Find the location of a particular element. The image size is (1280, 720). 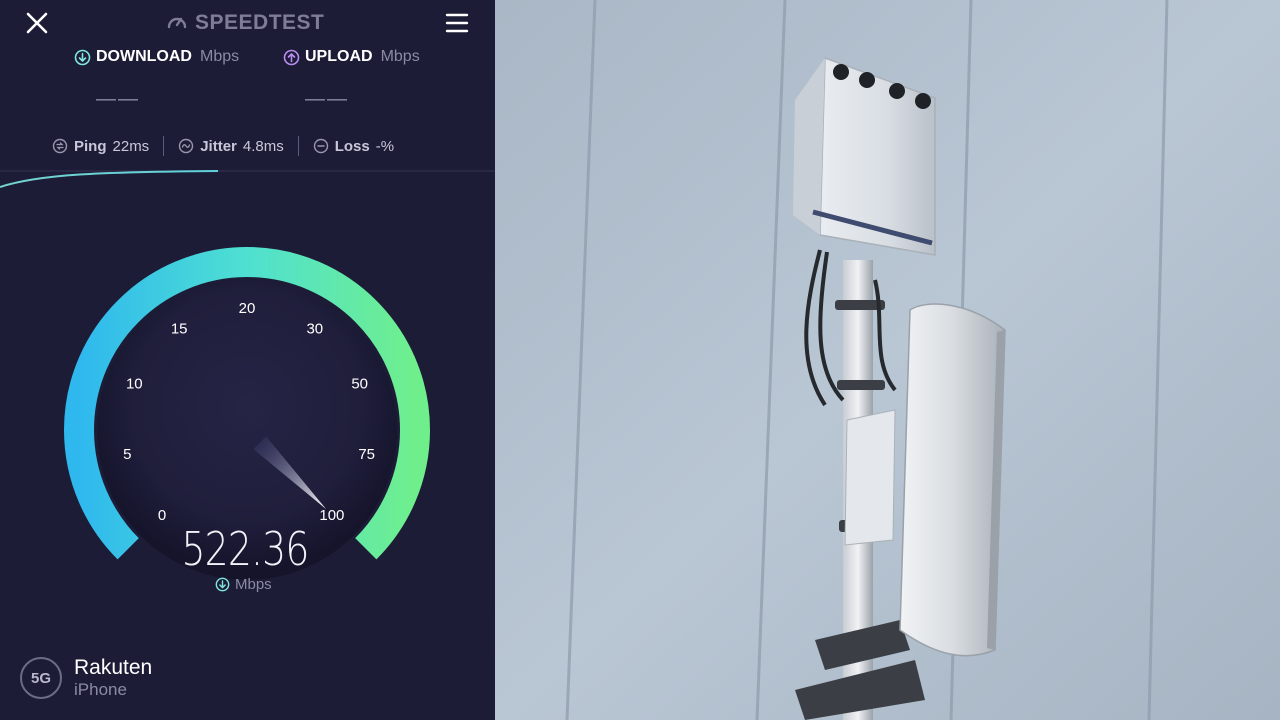

gauge-tick-label: 30 is located at coordinates (314, 329).